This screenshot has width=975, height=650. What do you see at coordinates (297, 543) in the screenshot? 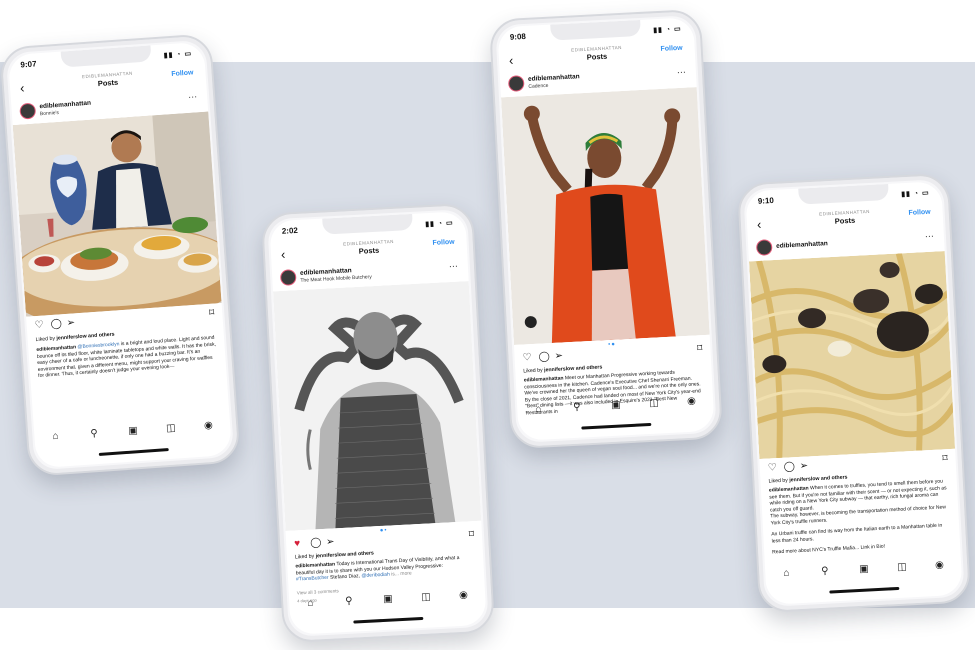
I see `heart-icon: ♥` at bounding box center [297, 543].